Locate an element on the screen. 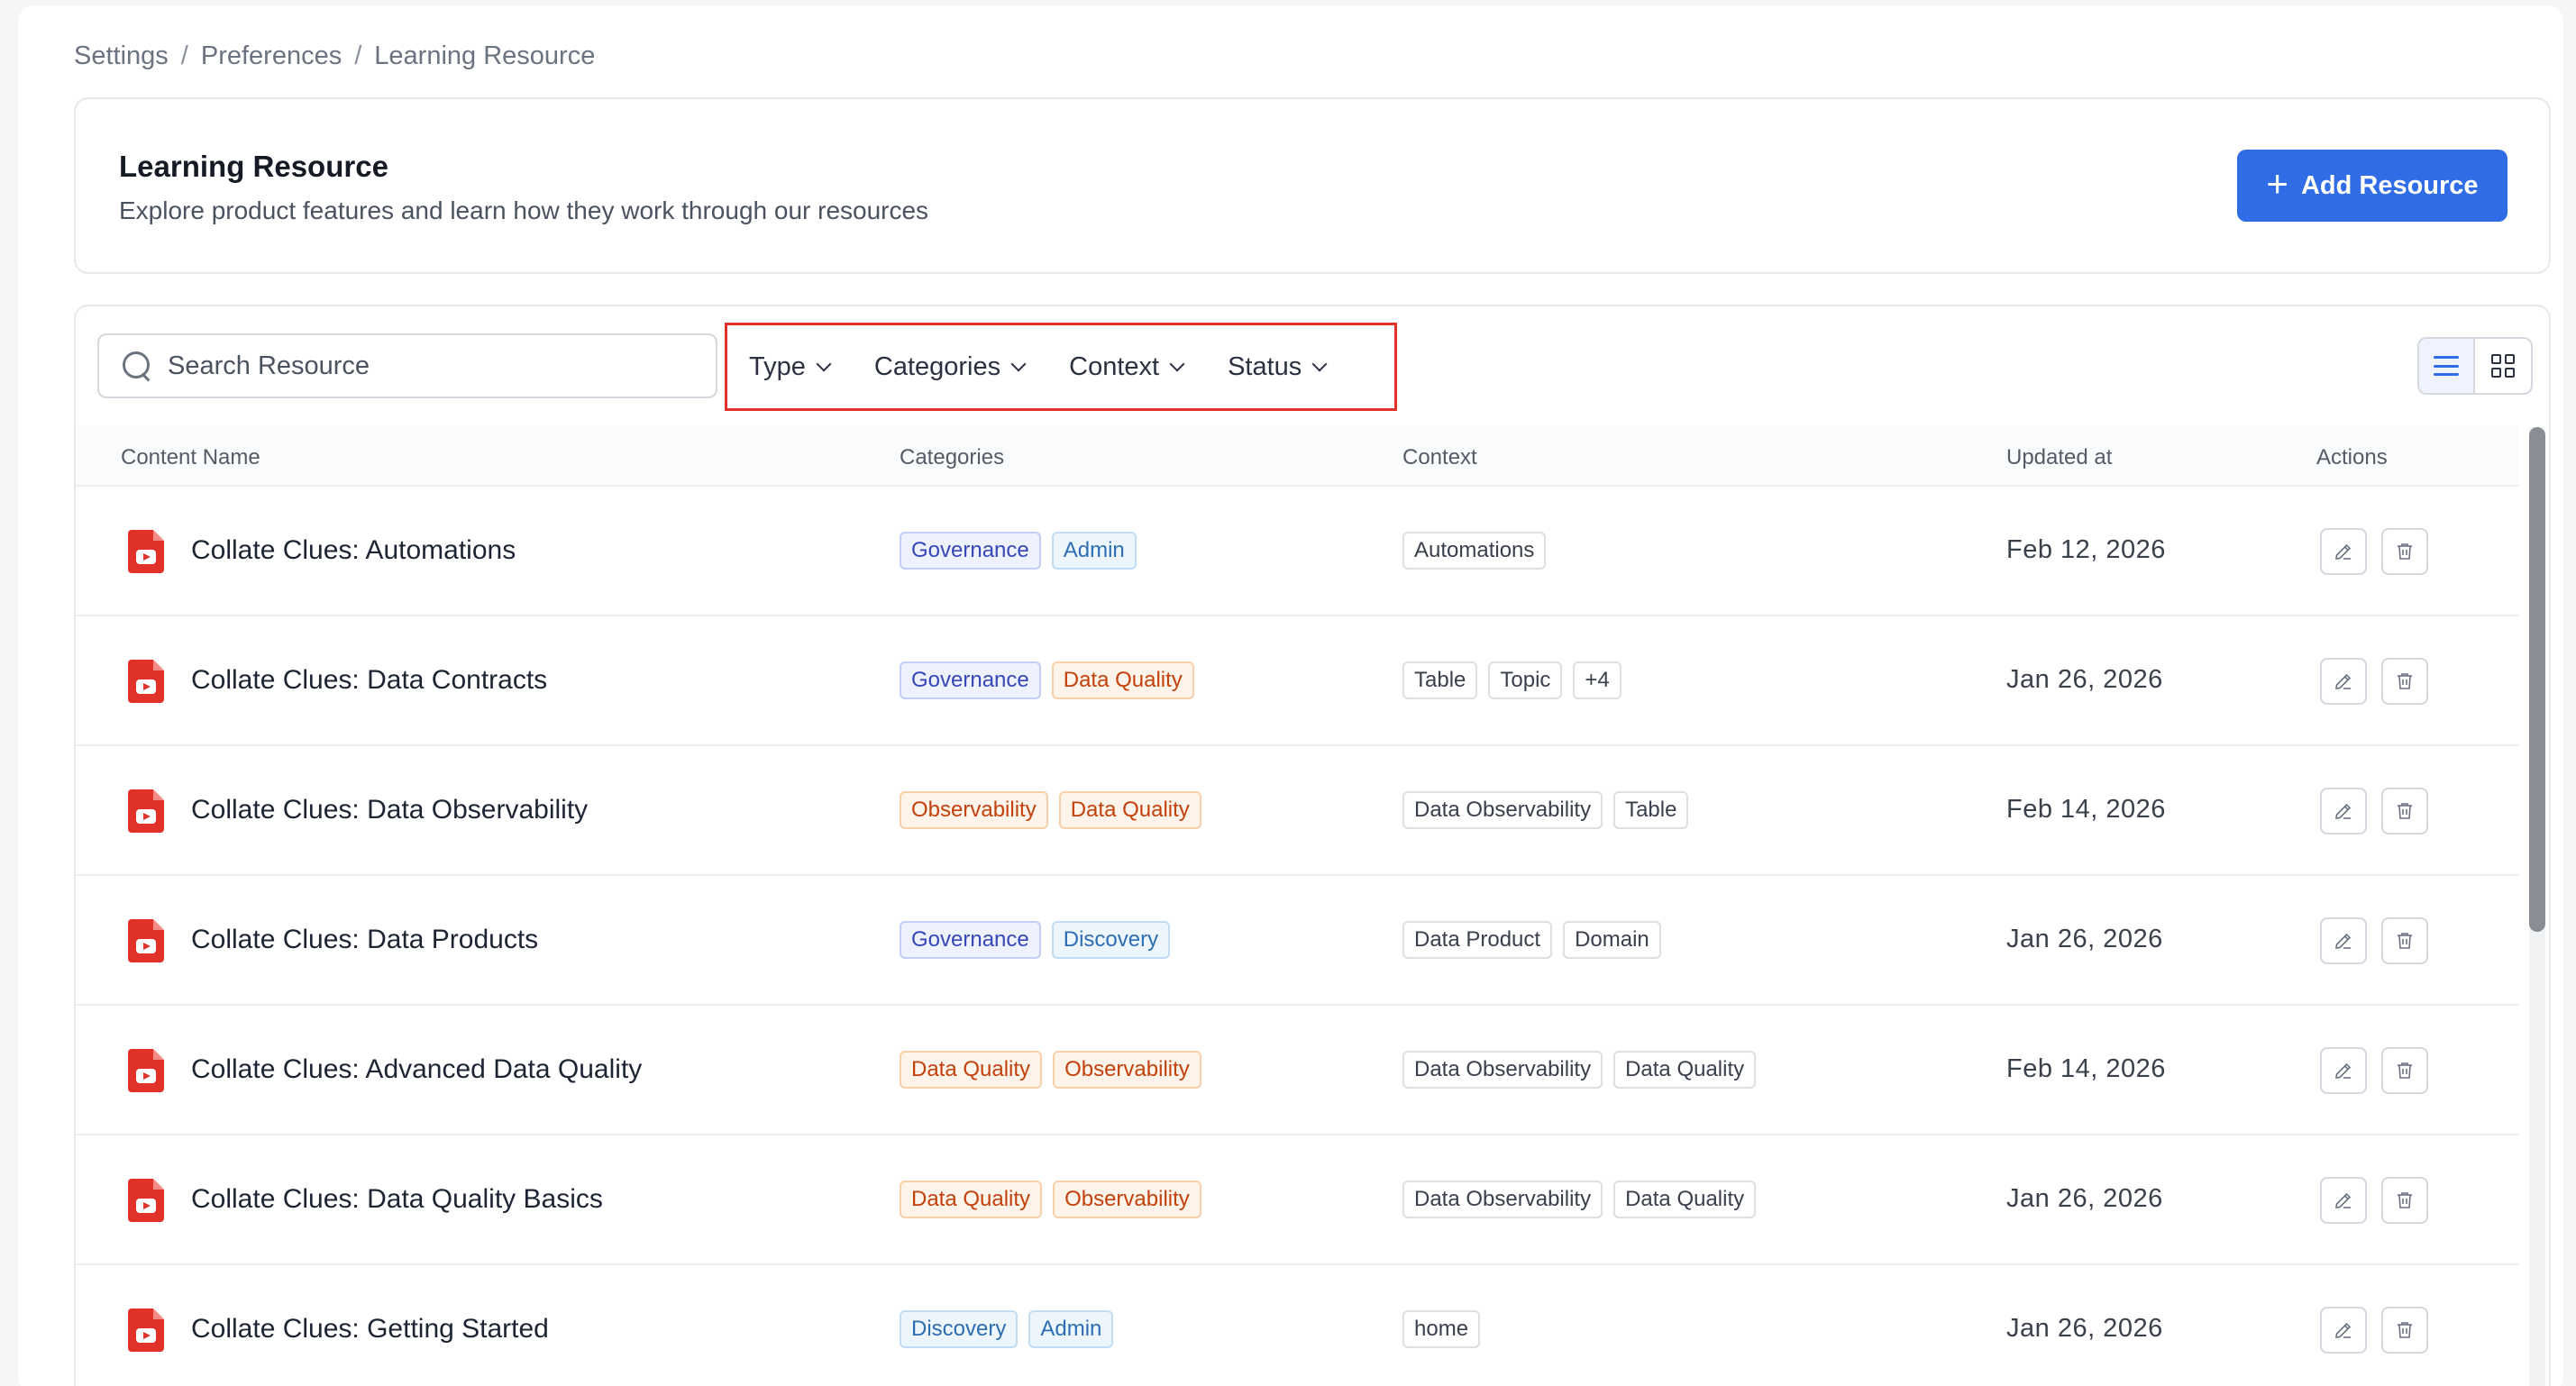  context-tag: Automations is located at coordinates (1474, 551).